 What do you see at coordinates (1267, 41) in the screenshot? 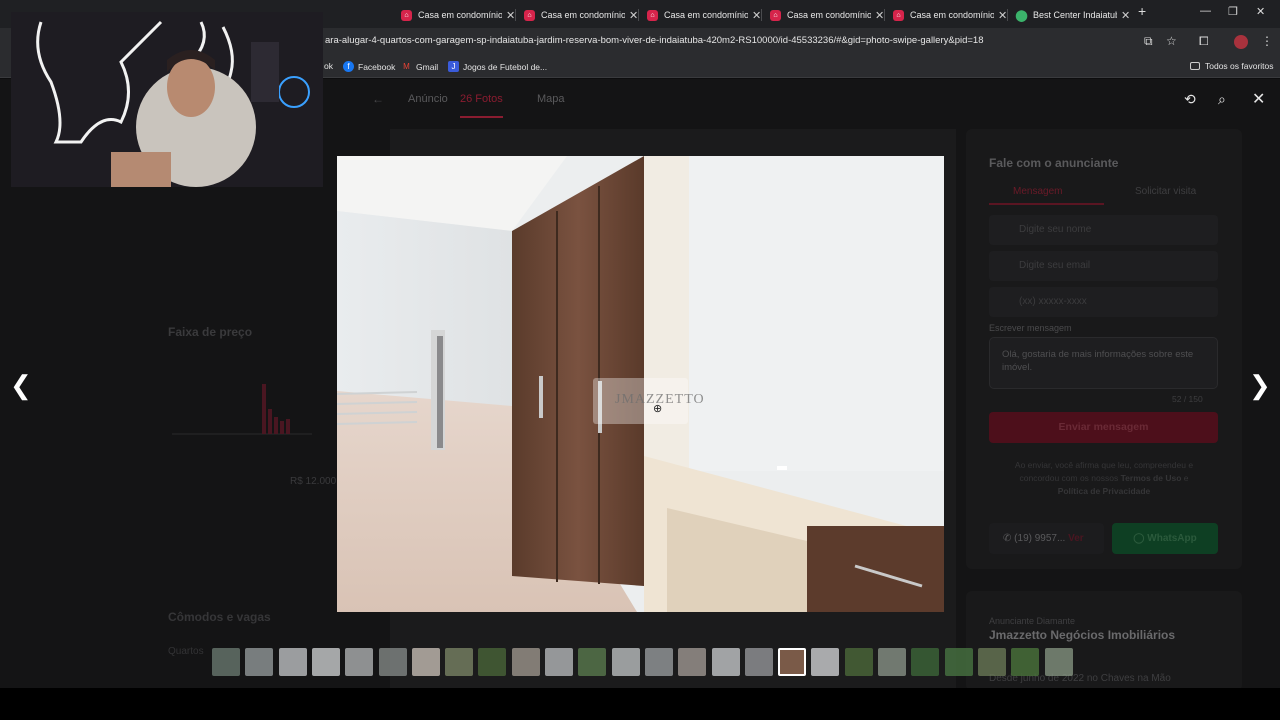
I see `menu-icon: ⋮` at bounding box center [1267, 41].